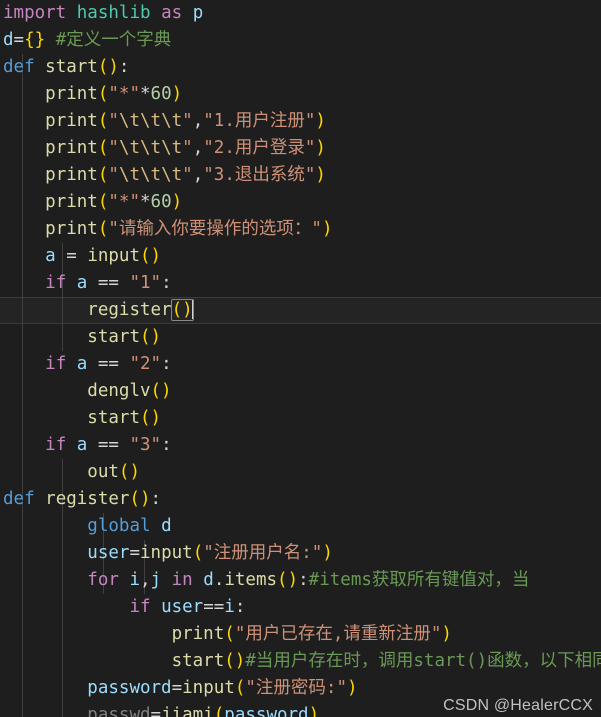 The width and height of the screenshot is (601, 717). Describe the element at coordinates (113, 40) in the screenshot. I see `token-comment: #定义一个字典` at that location.